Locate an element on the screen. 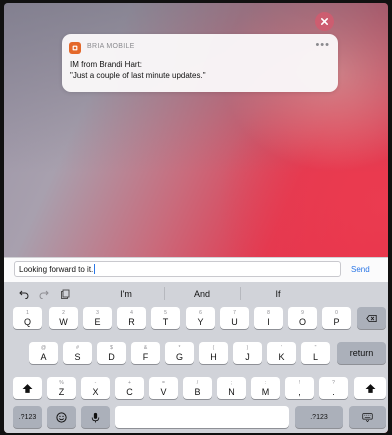 The height and width of the screenshot is (435, 392). hide-keyboard-icon is located at coordinates (367, 417).